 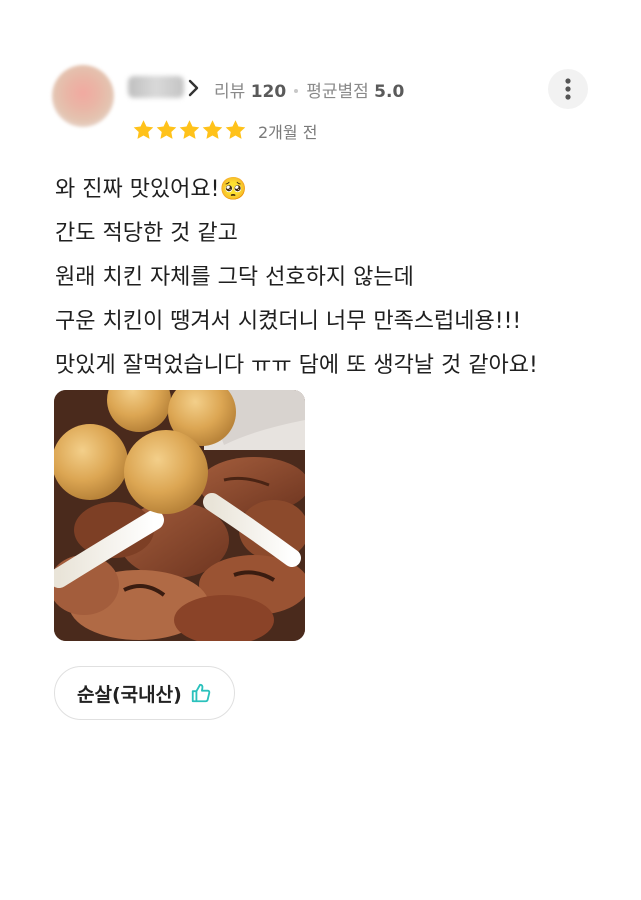 What do you see at coordinates (230, 92) in the screenshot?
I see `review-count-label: 리뷰` at bounding box center [230, 92].